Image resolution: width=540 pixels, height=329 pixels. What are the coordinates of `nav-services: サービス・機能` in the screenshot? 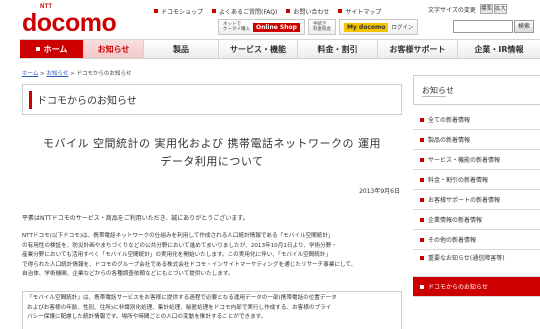 It's located at (258, 49).